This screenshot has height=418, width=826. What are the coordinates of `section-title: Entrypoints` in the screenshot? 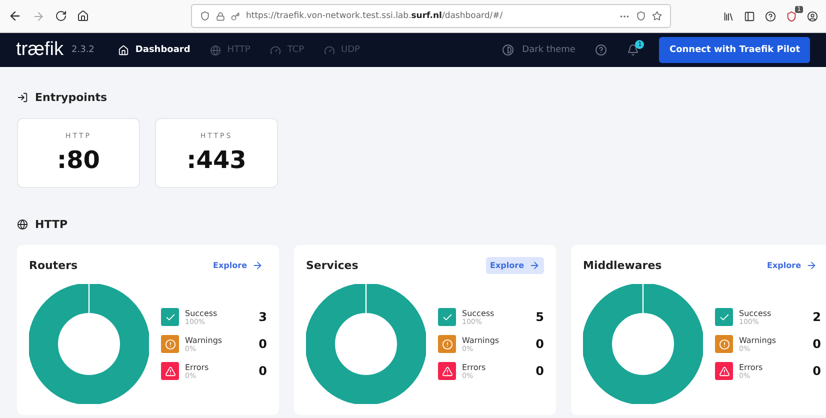 It's located at (71, 97).